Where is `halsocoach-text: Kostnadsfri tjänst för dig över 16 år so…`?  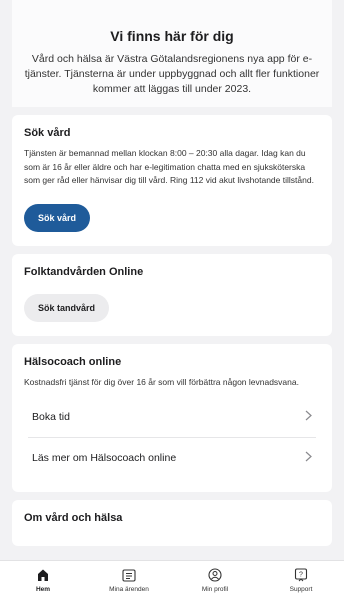
halsocoach-text: Kostnadsfri tjänst för dig över 16 år so… is located at coordinates (161, 381).